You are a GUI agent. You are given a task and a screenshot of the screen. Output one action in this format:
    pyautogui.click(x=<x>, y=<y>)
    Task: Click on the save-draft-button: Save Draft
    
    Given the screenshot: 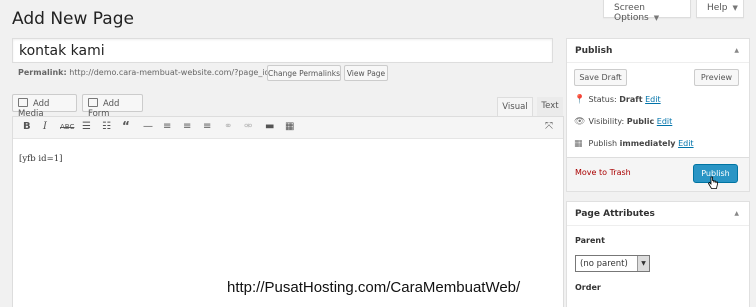 What is the action you would take?
    pyautogui.click(x=600, y=77)
    